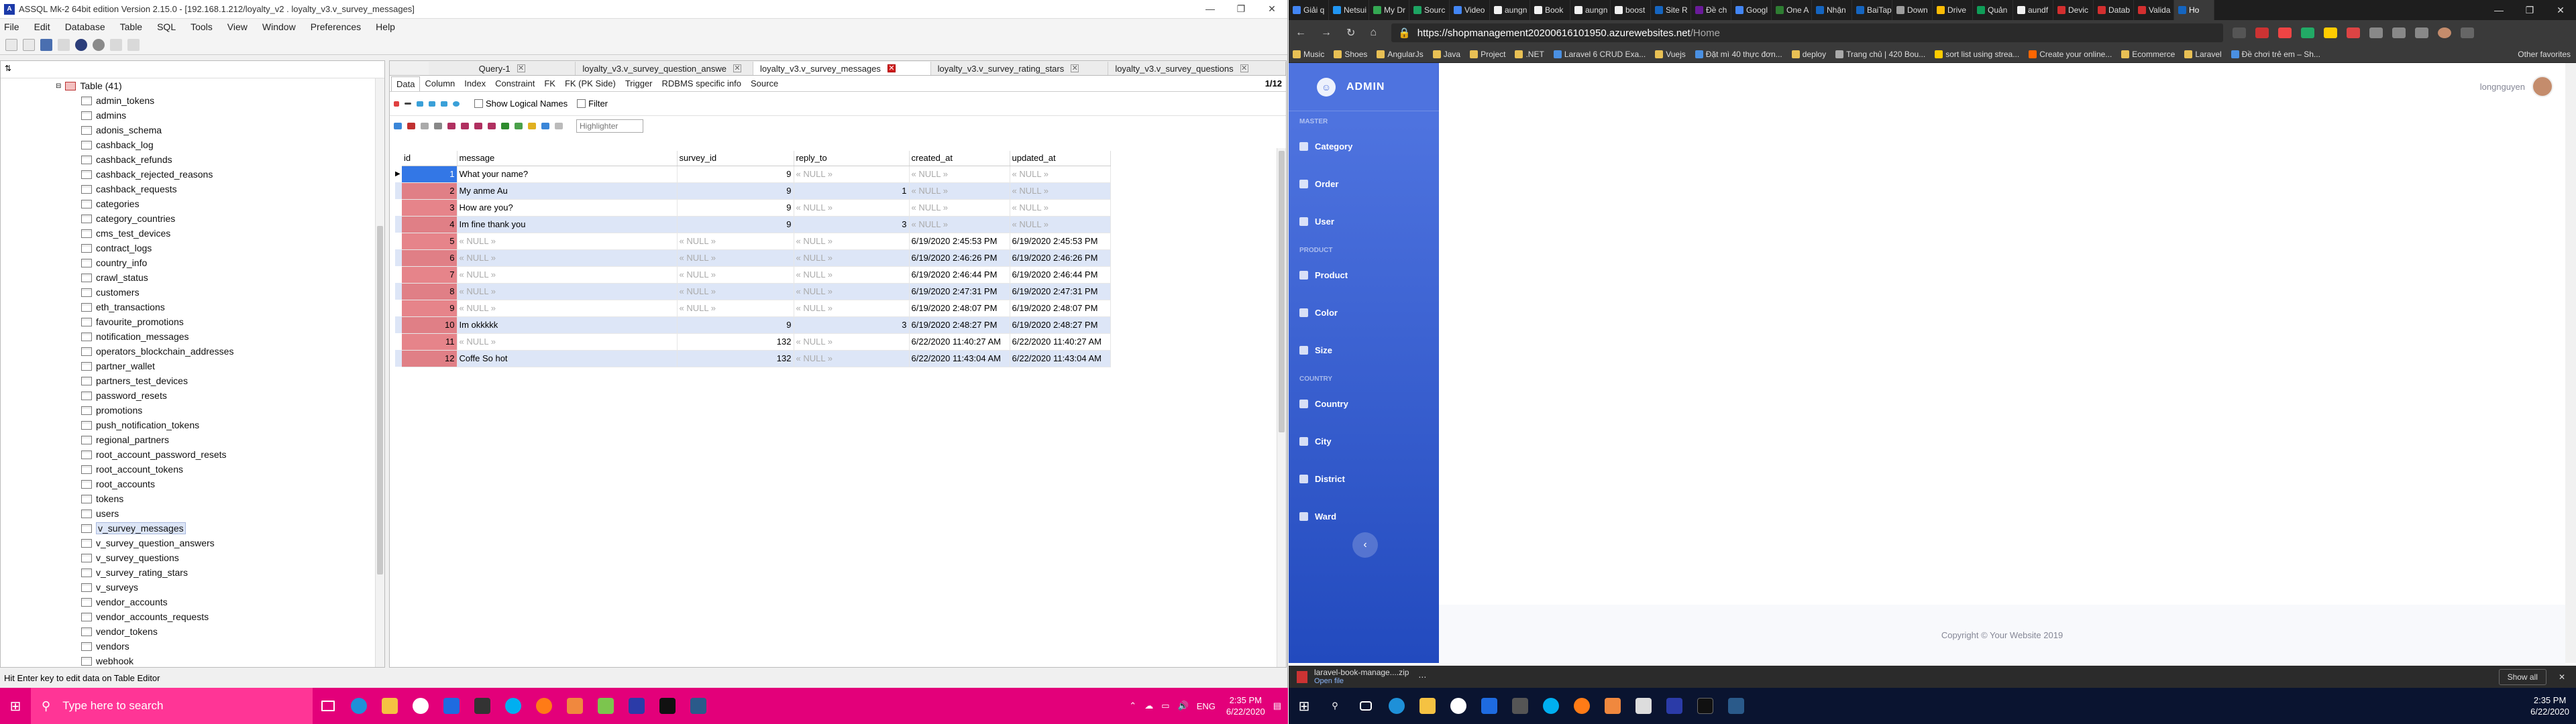 The height and width of the screenshot is (724, 2576). I want to click on chrome-app-icon, so click(420, 706).